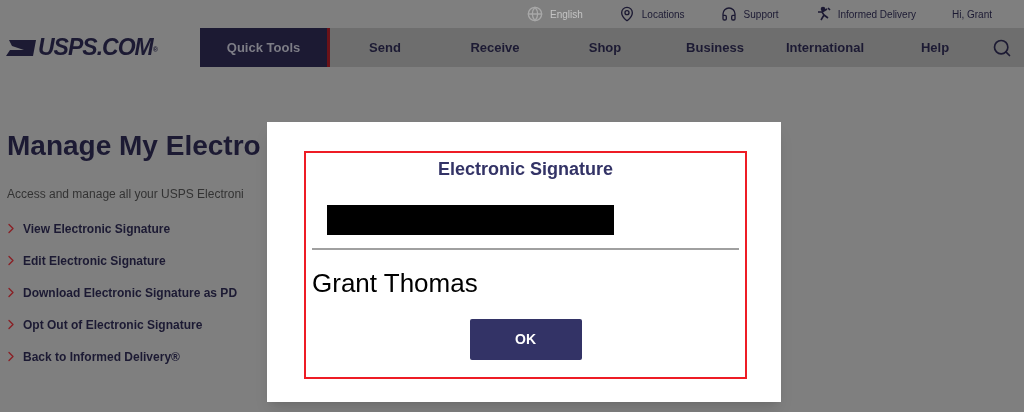 The image size is (1024, 412). Describe the element at coordinates (525, 339) in the screenshot. I see `ok-button: OK` at that location.